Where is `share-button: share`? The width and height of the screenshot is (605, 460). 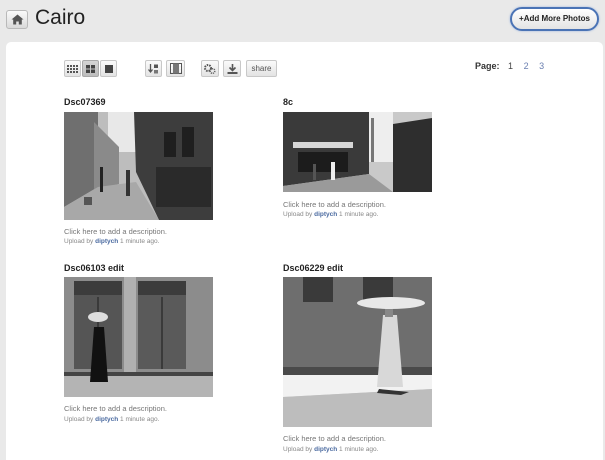
share-button: share is located at coordinates (261, 68).